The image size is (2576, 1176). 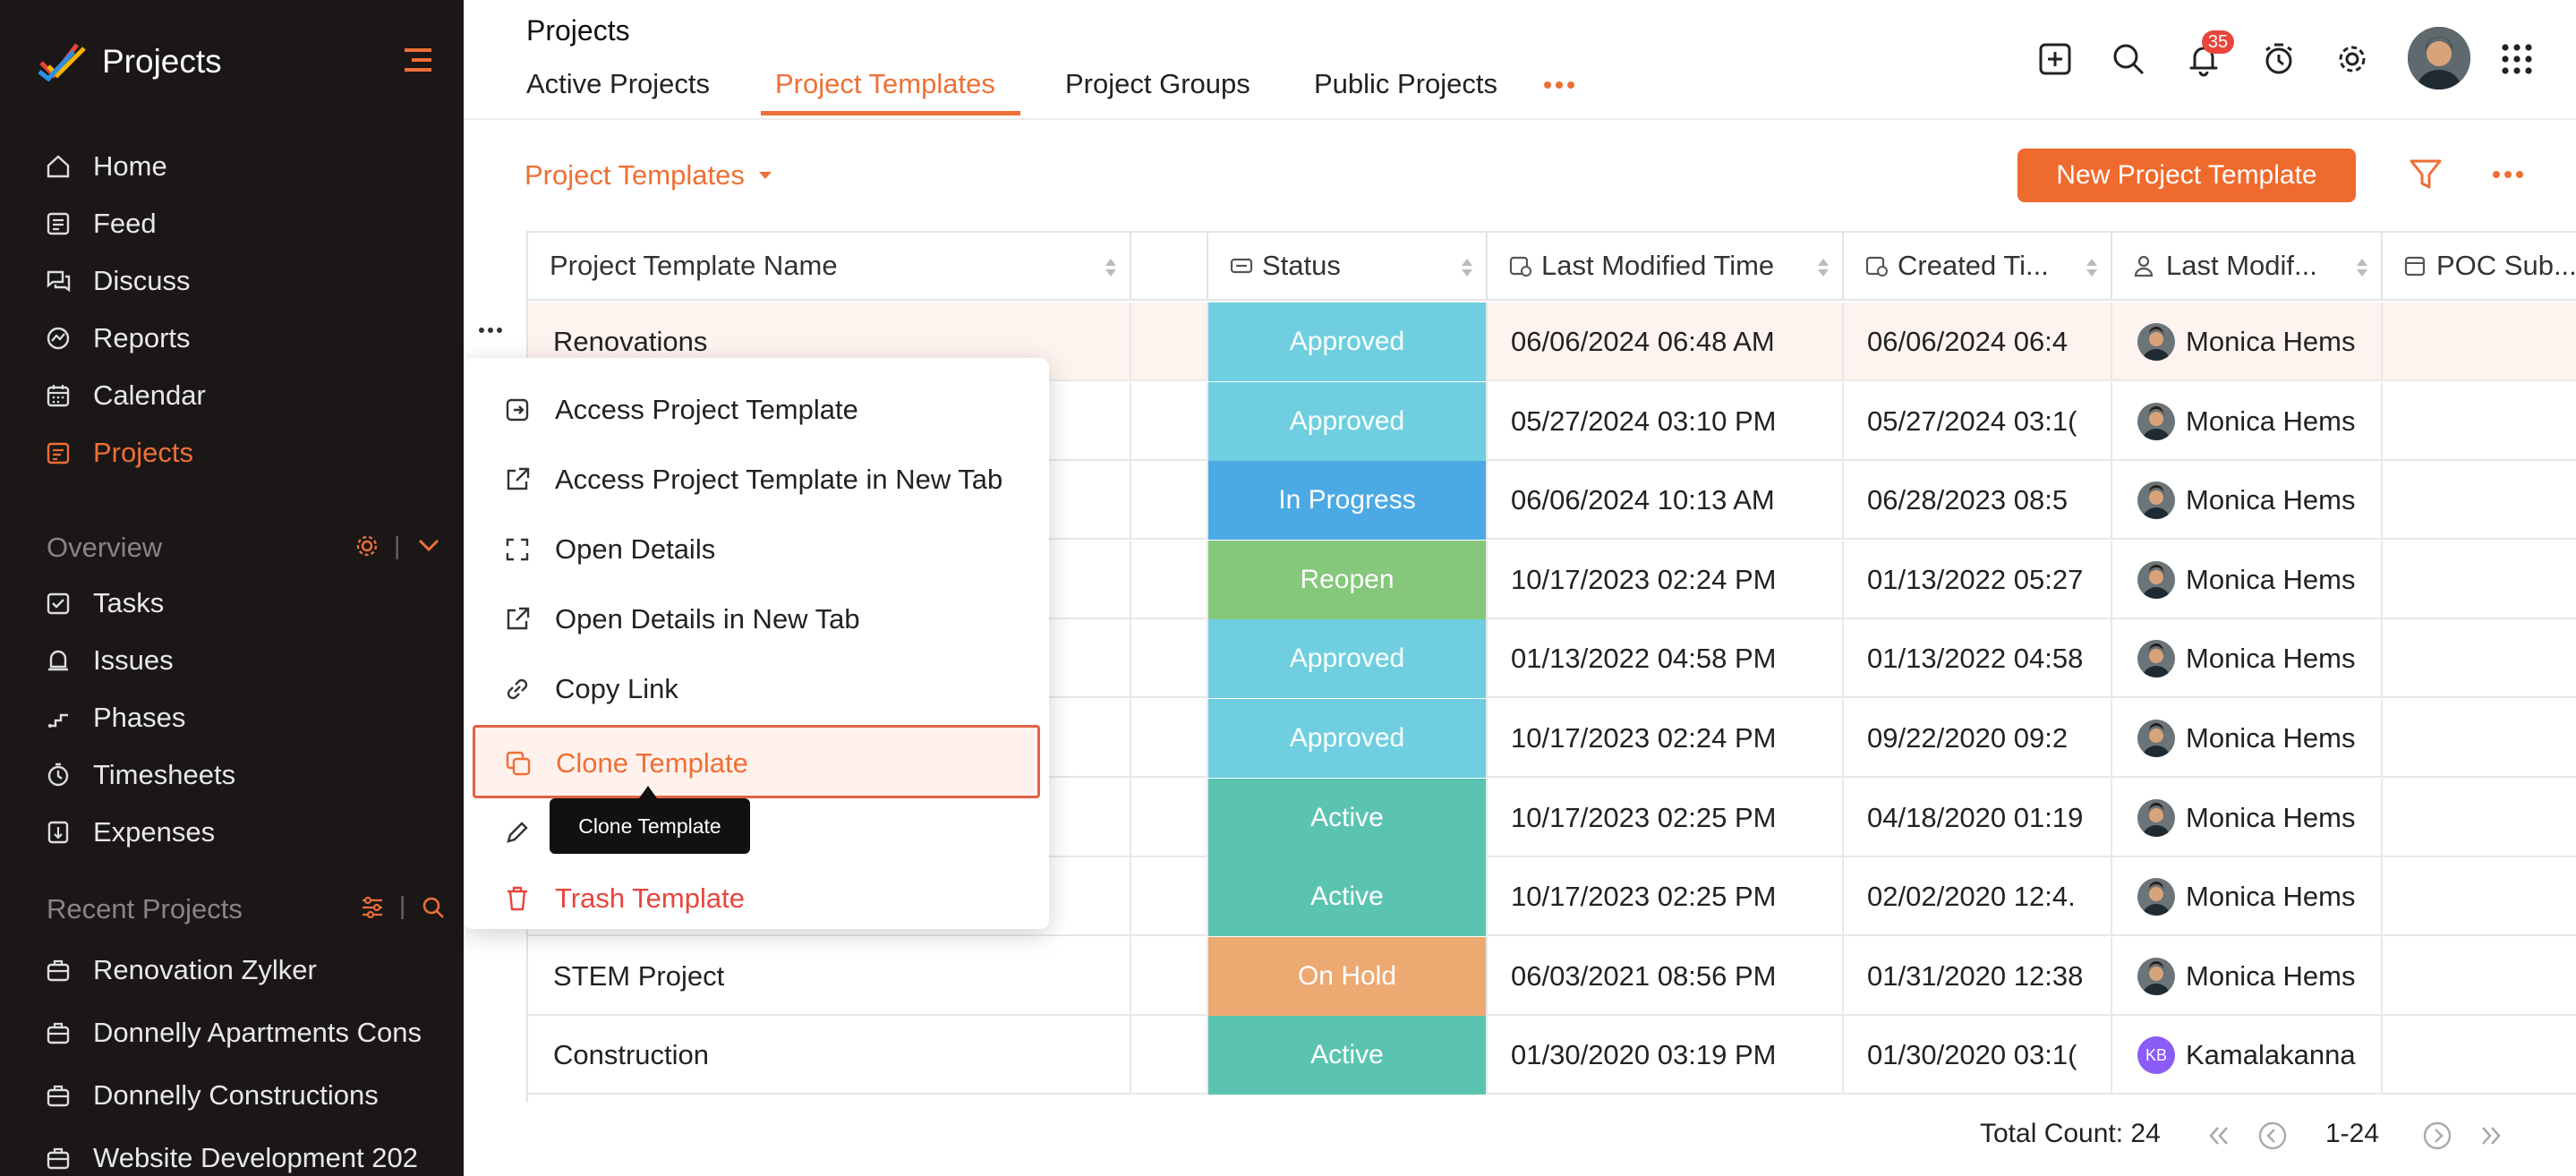 What do you see at coordinates (1241, 266) in the screenshot?
I see `status-field-icon` at bounding box center [1241, 266].